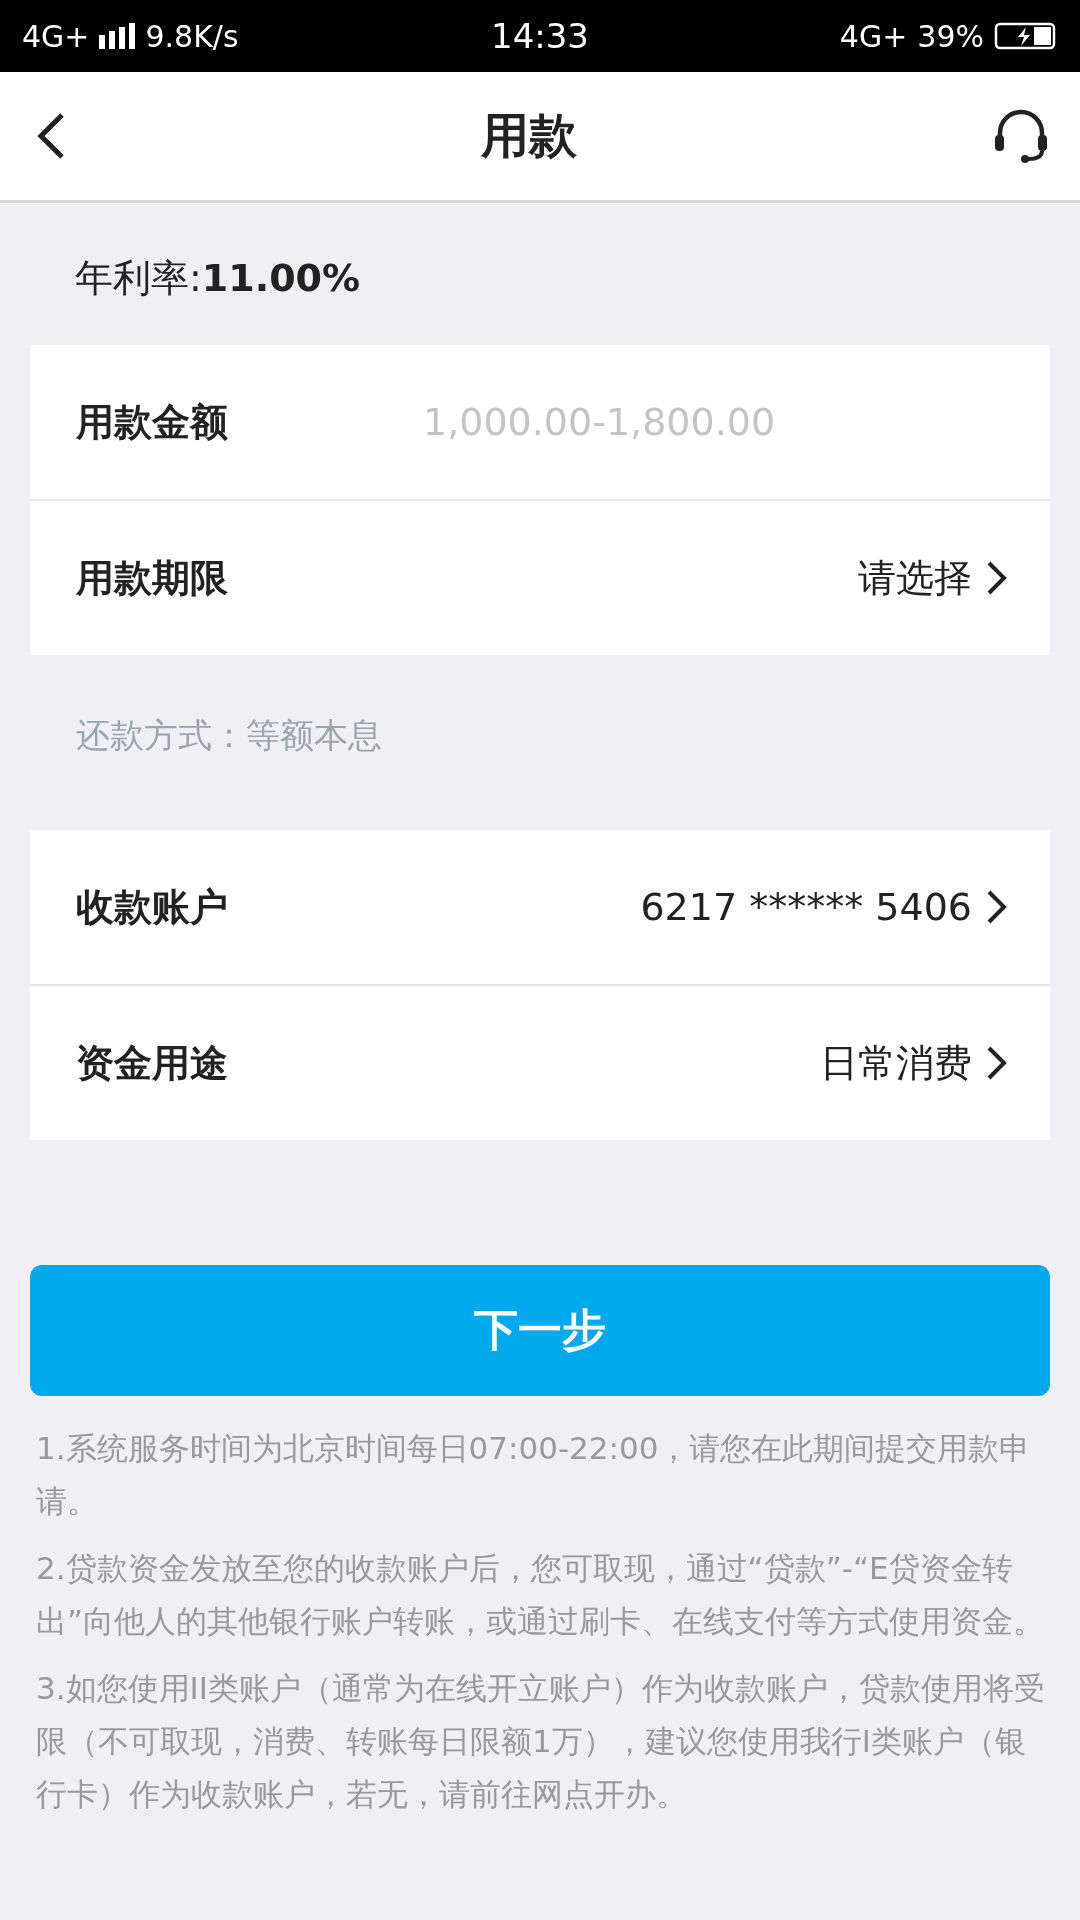 Image resolution: width=1080 pixels, height=1920 pixels. What do you see at coordinates (152, 907) in the screenshot?
I see `field-label: 收款账户` at bounding box center [152, 907].